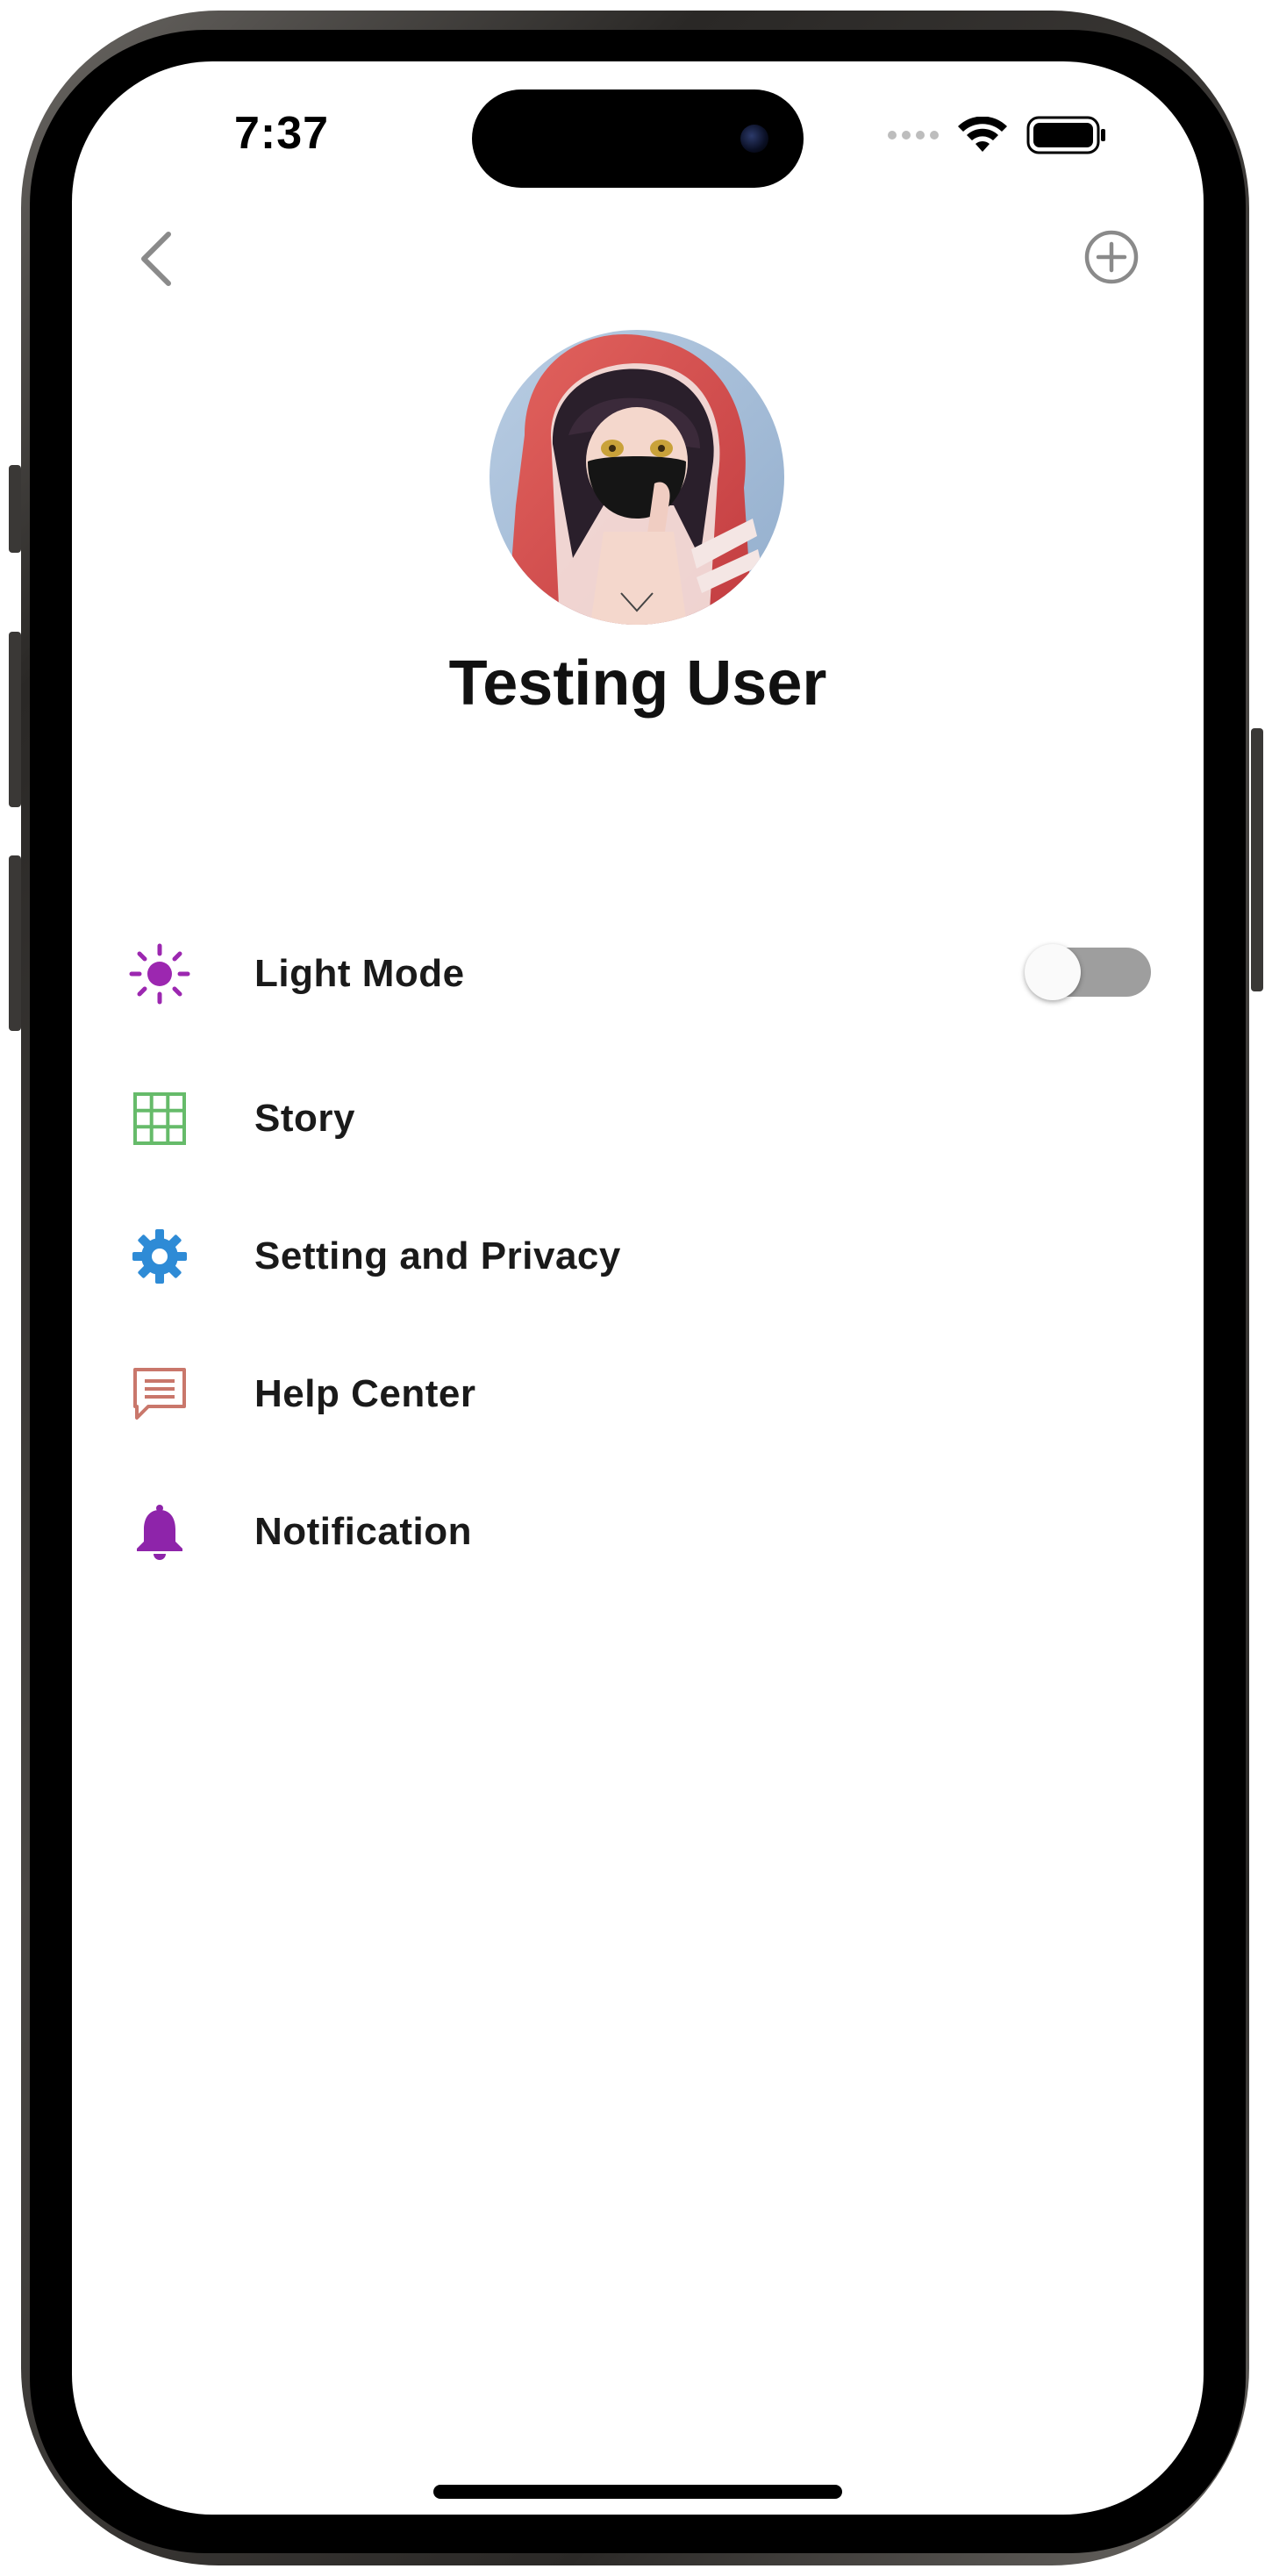 The image size is (1272, 2576). I want to click on cellular-signal-icon, so click(913, 135).